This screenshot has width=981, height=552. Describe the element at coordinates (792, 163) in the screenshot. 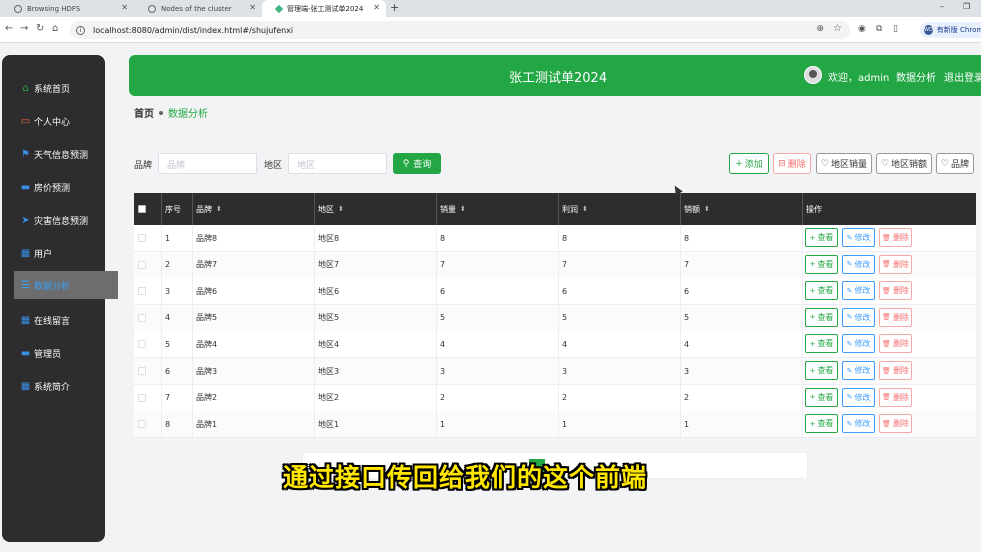

I see `bulk-delete-button: ⊟ 删除` at that location.